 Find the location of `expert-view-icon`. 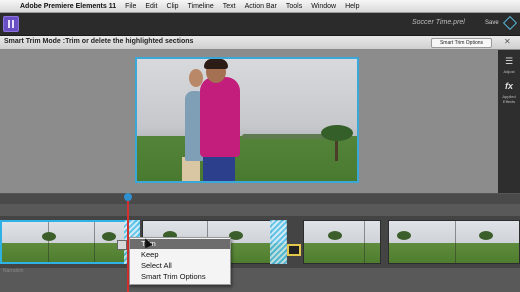

expert-view-icon is located at coordinates (510, 23).